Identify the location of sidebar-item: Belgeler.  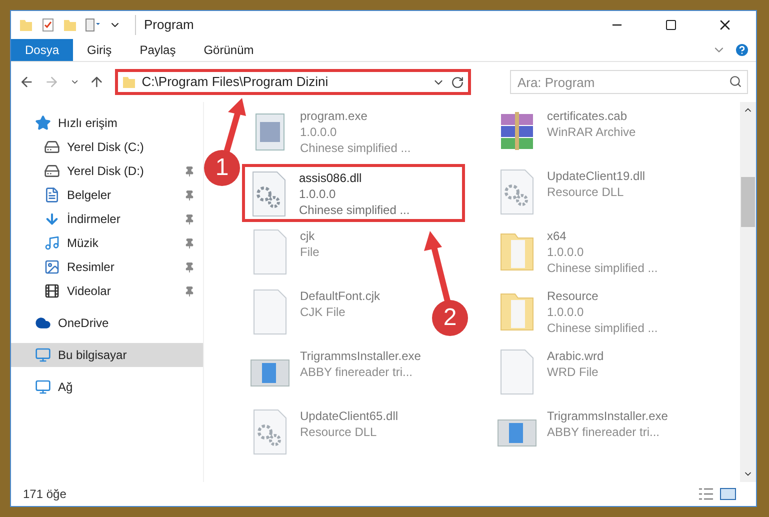
(107, 195).